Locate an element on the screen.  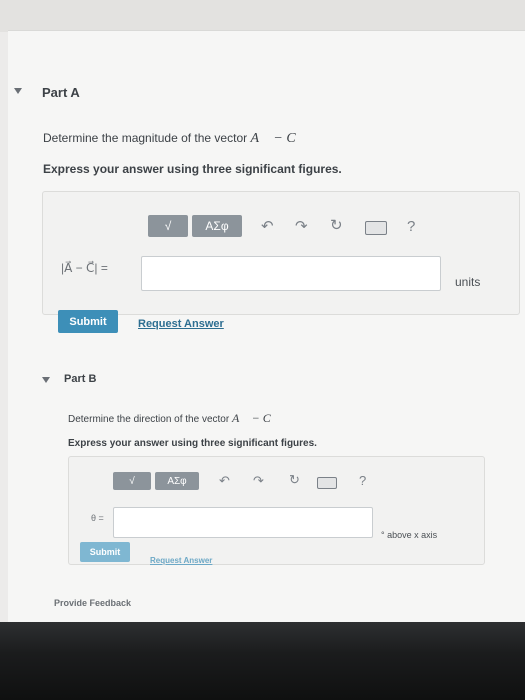
part-a-units-field: units is located at coordinates (467, 282).